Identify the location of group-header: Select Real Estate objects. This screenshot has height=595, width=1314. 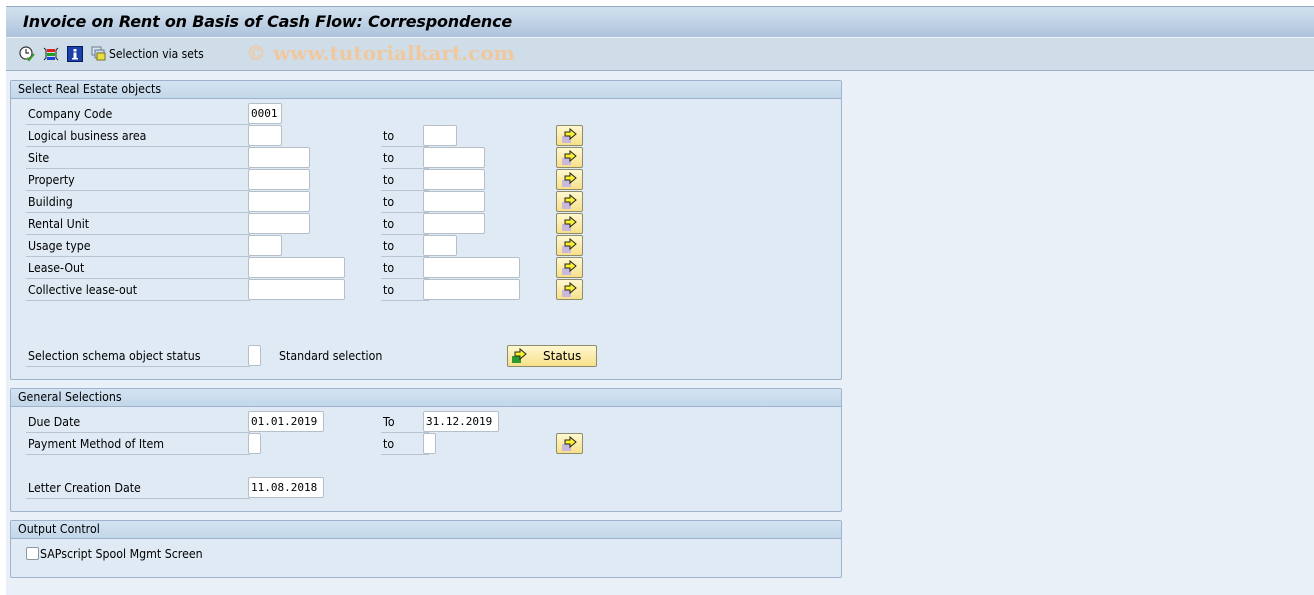
(426, 90).